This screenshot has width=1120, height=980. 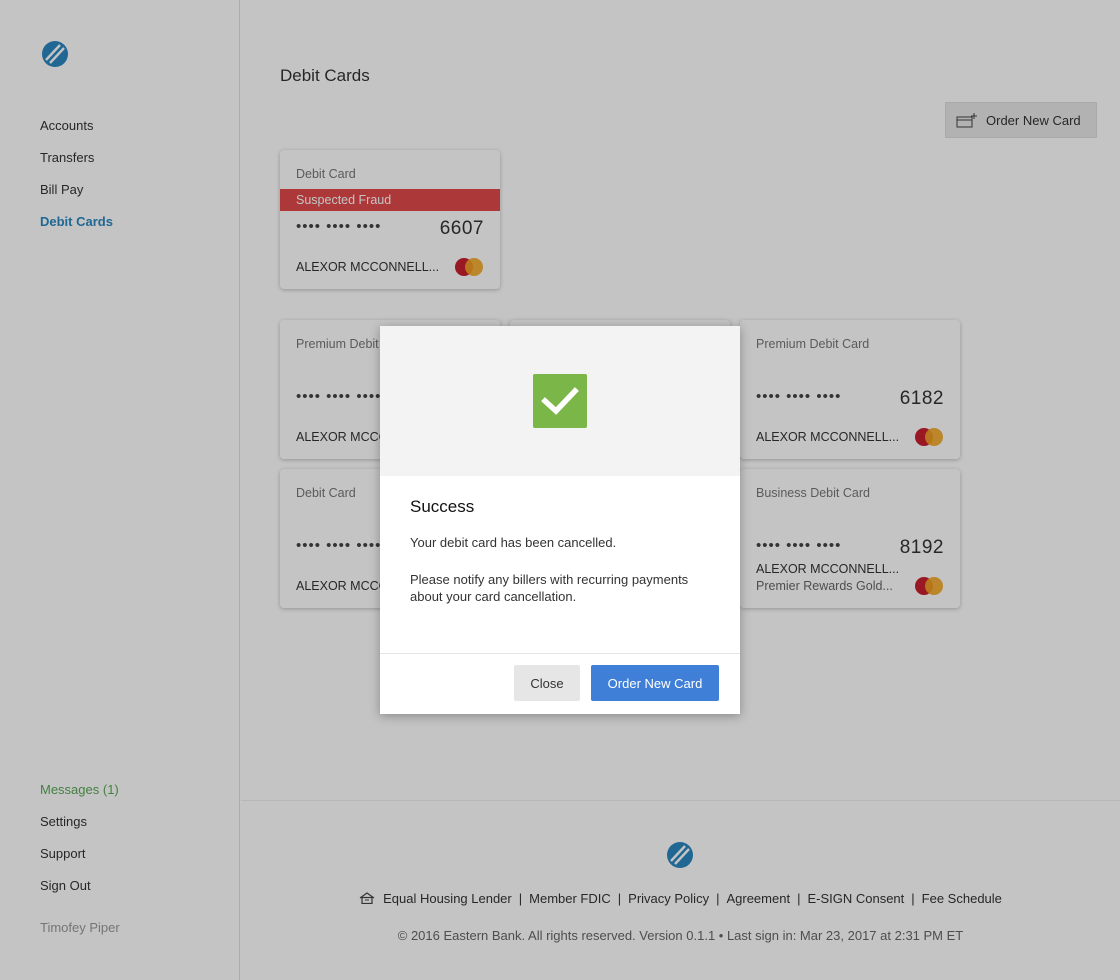 What do you see at coordinates (547, 683) in the screenshot?
I see `close-button: Close` at bounding box center [547, 683].